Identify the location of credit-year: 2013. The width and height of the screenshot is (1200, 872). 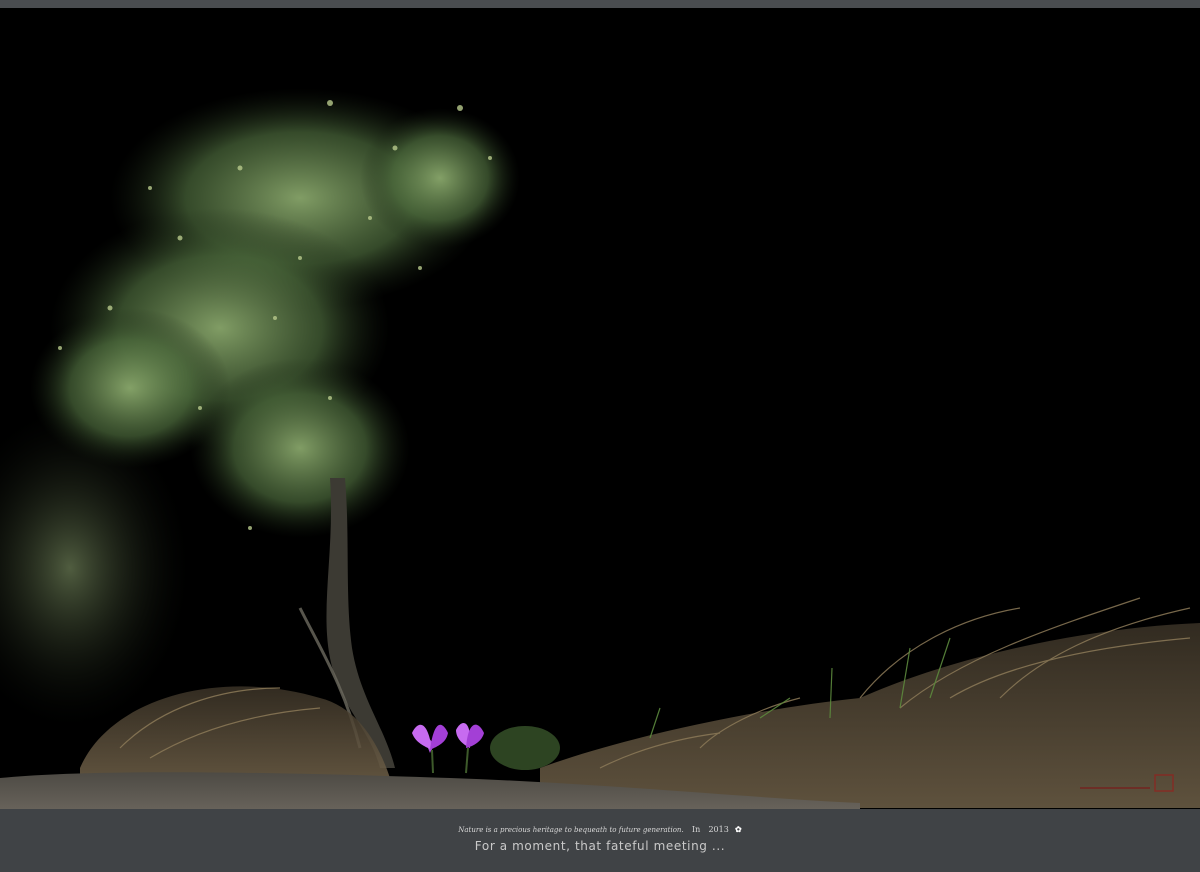
(718, 829).